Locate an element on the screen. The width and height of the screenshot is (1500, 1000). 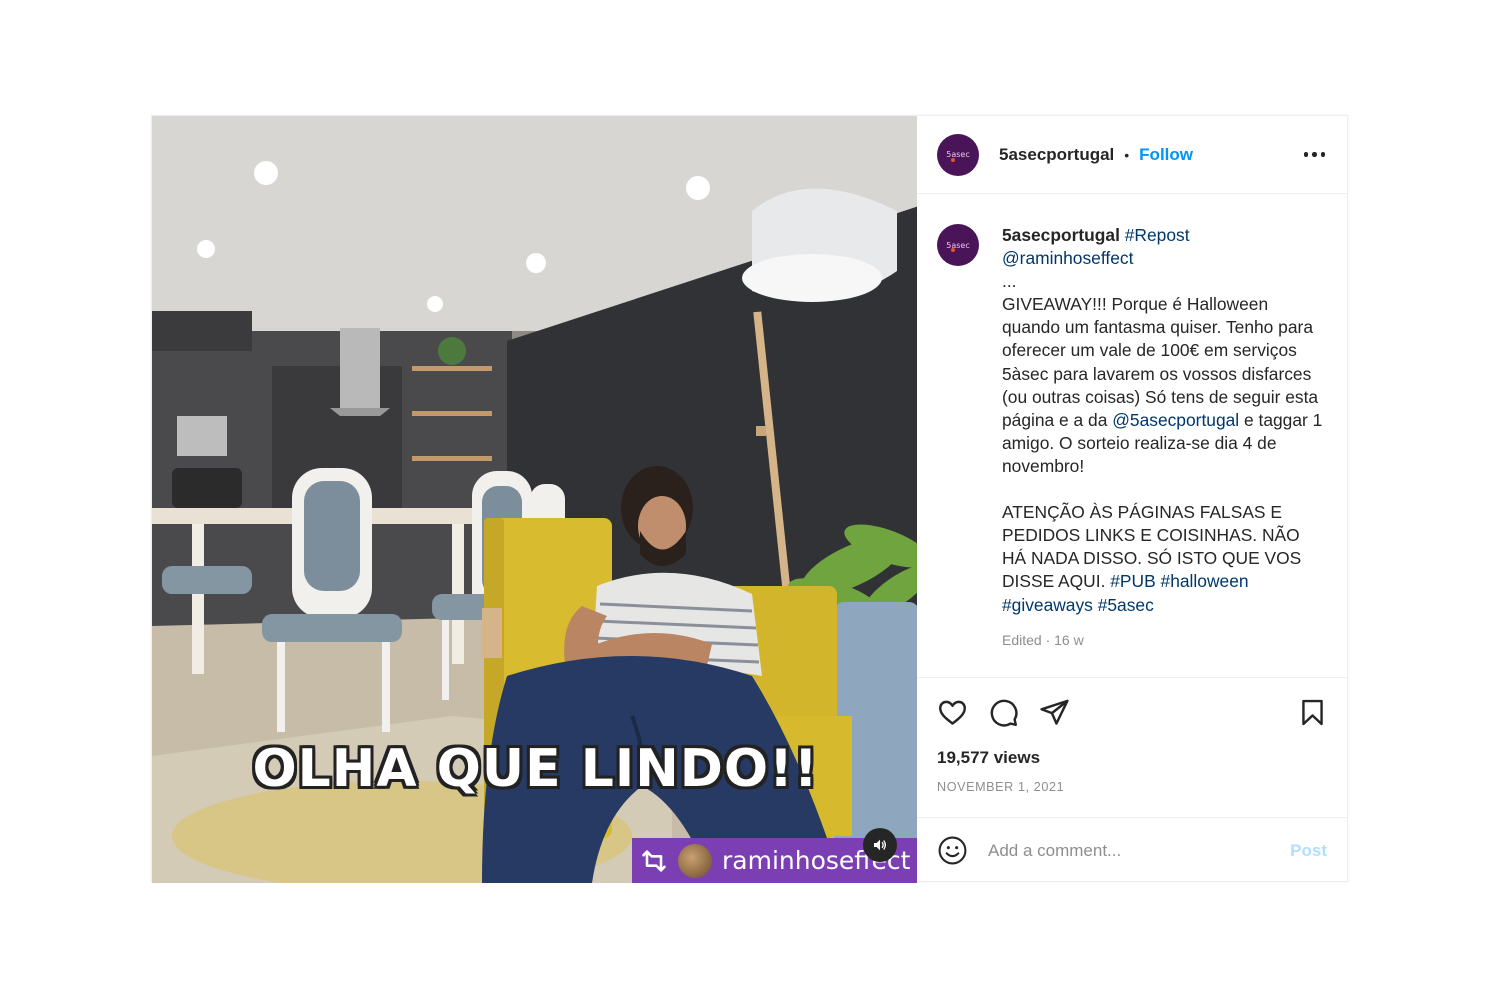
hashtag-repost-link: #Repost is located at coordinates (1157, 235).